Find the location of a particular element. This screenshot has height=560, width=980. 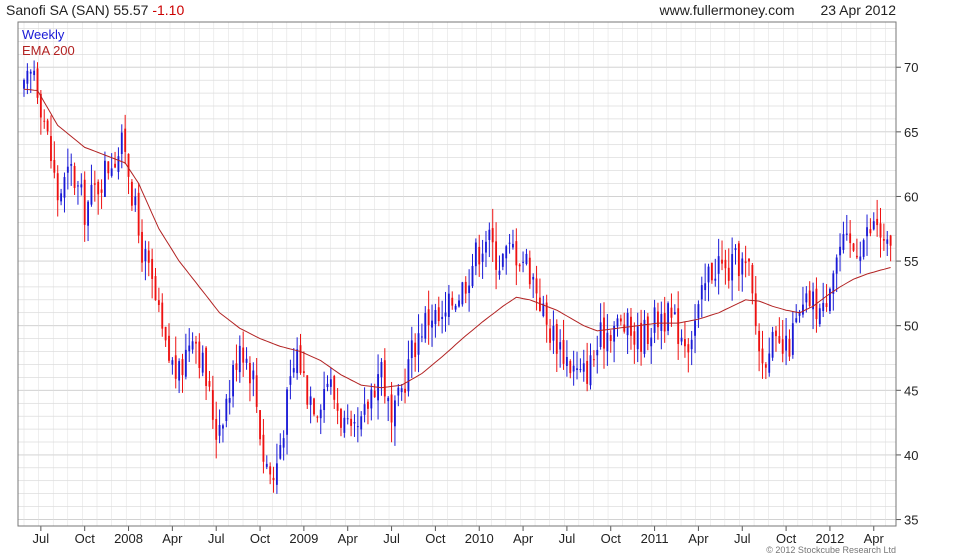

y-tick-label: 70 is located at coordinates (911, 67).